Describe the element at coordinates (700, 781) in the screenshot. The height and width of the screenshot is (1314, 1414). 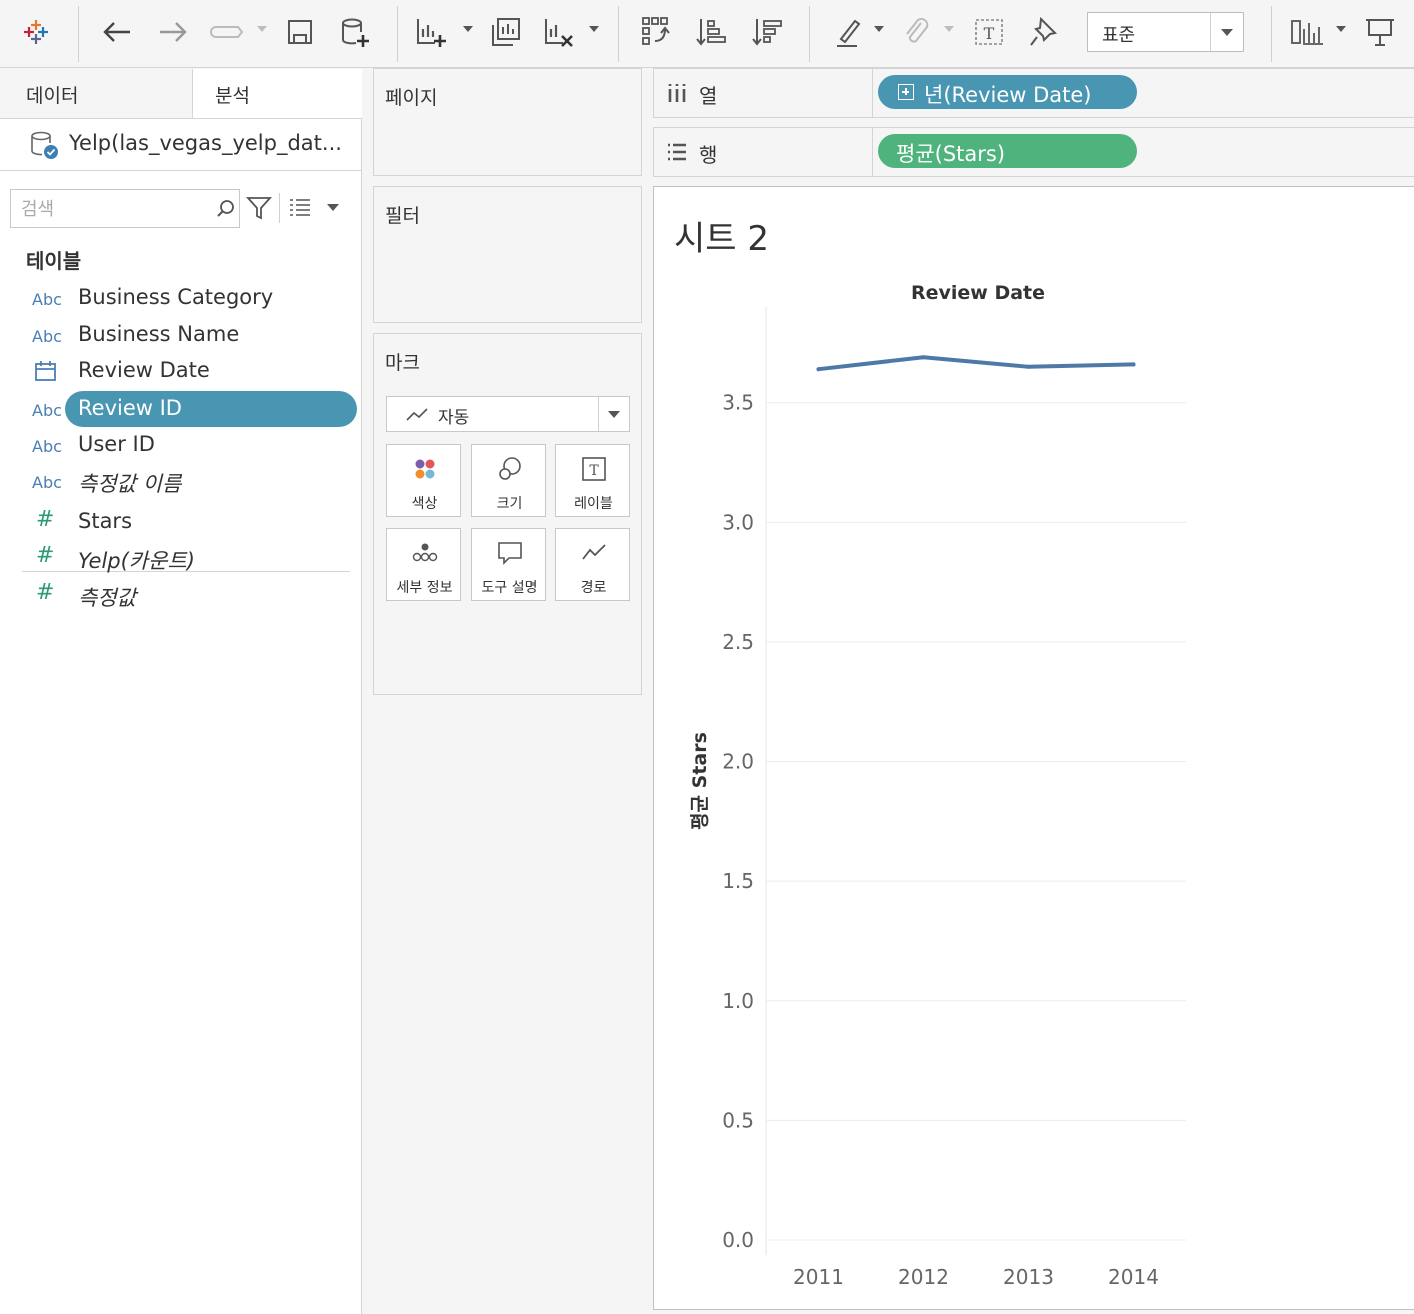
I see `y-axis-title: 평균 Stars` at that location.